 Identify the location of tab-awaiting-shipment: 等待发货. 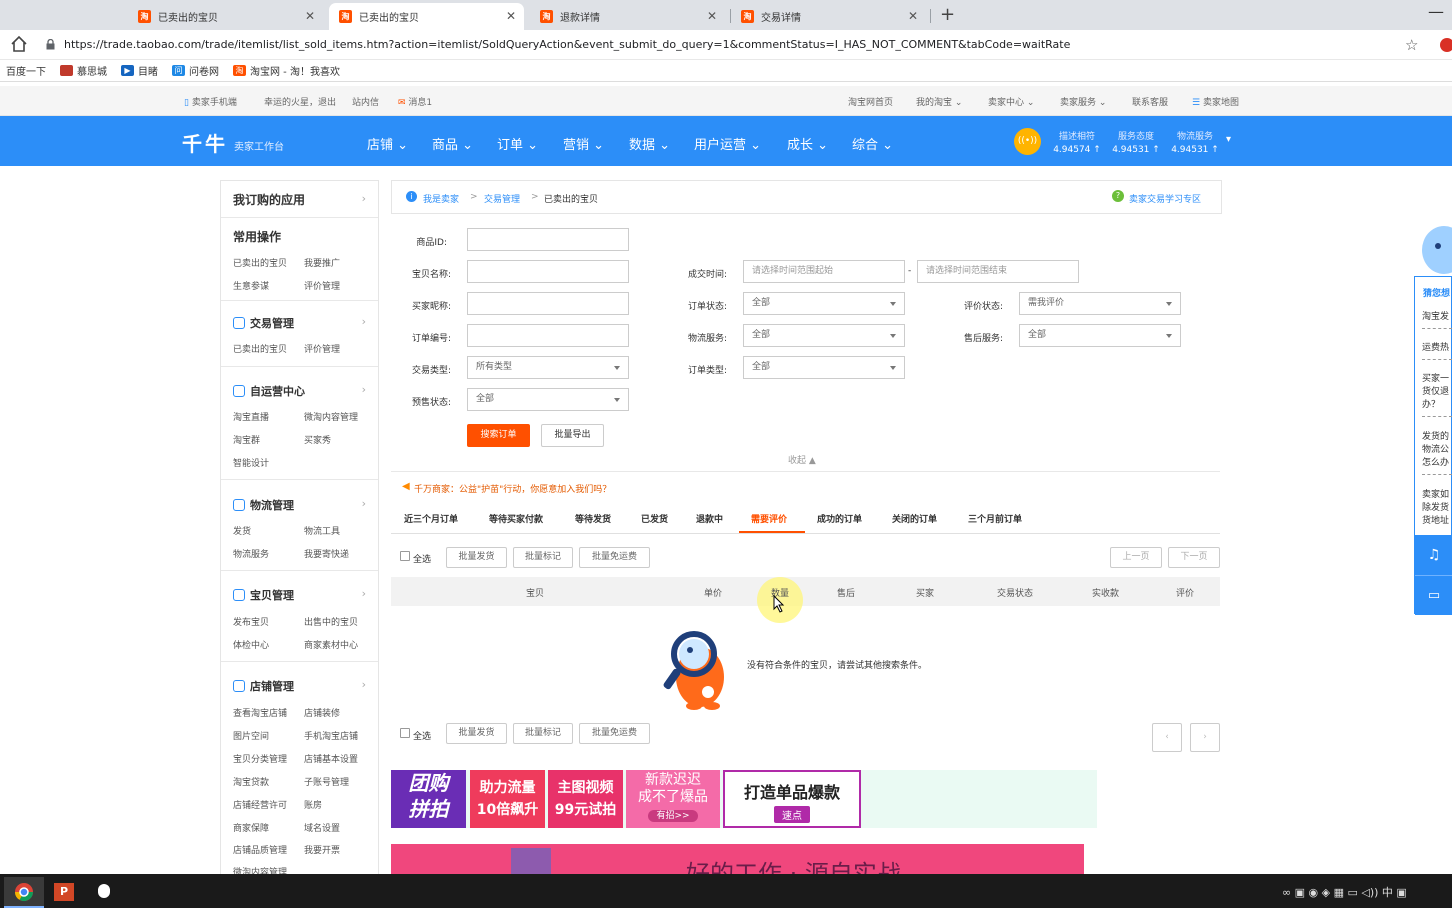
(593, 518).